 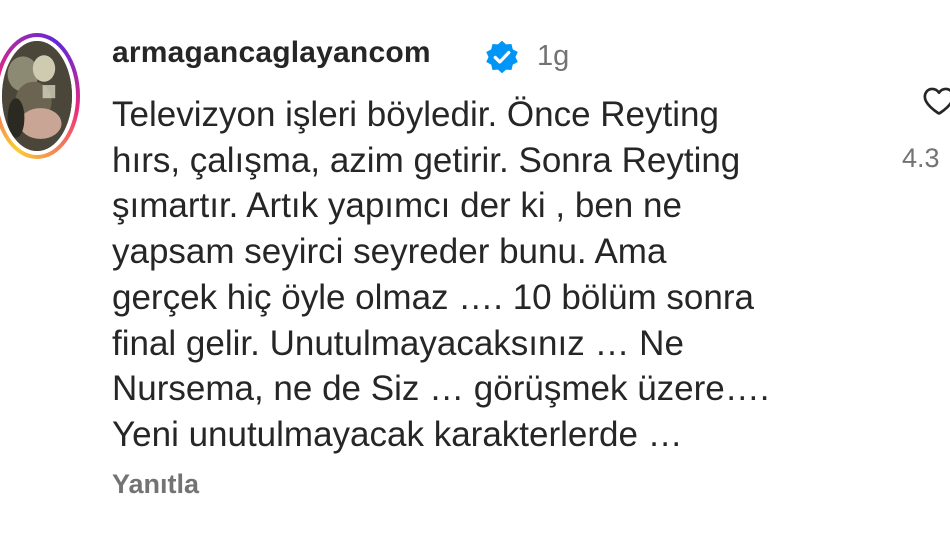 I want to click on avatar, so click(x=37, y=96).